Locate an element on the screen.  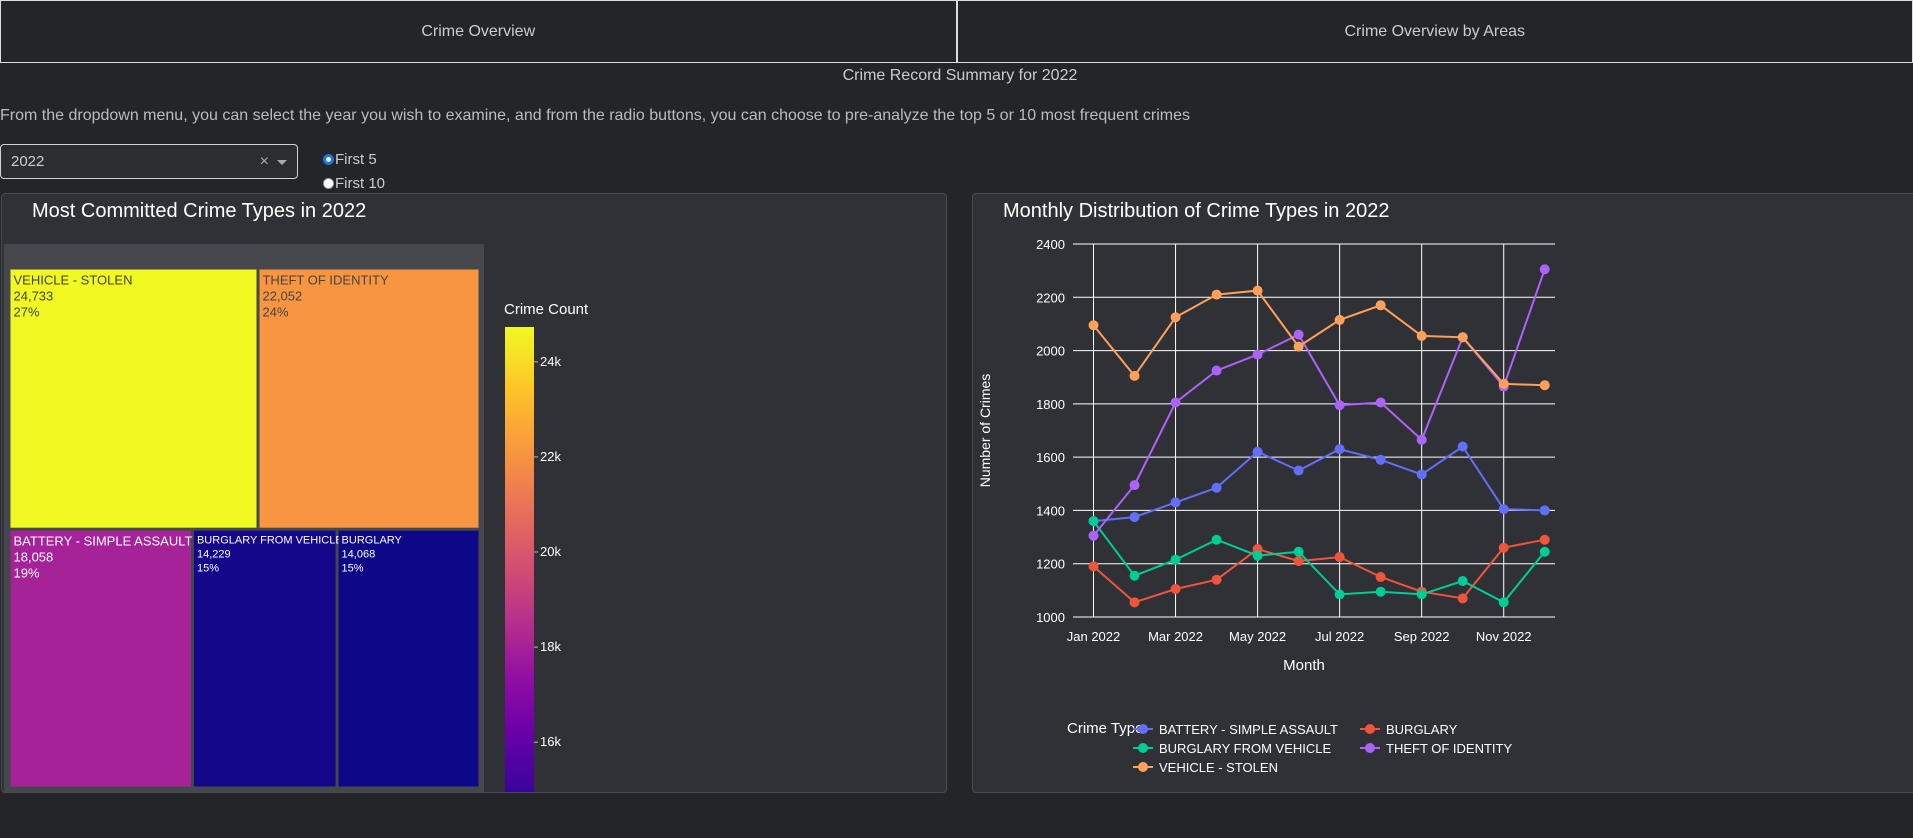
legend-item-vehicle-stolen: VEHICLE - STOLEN is located at coordinates (1205, 767).